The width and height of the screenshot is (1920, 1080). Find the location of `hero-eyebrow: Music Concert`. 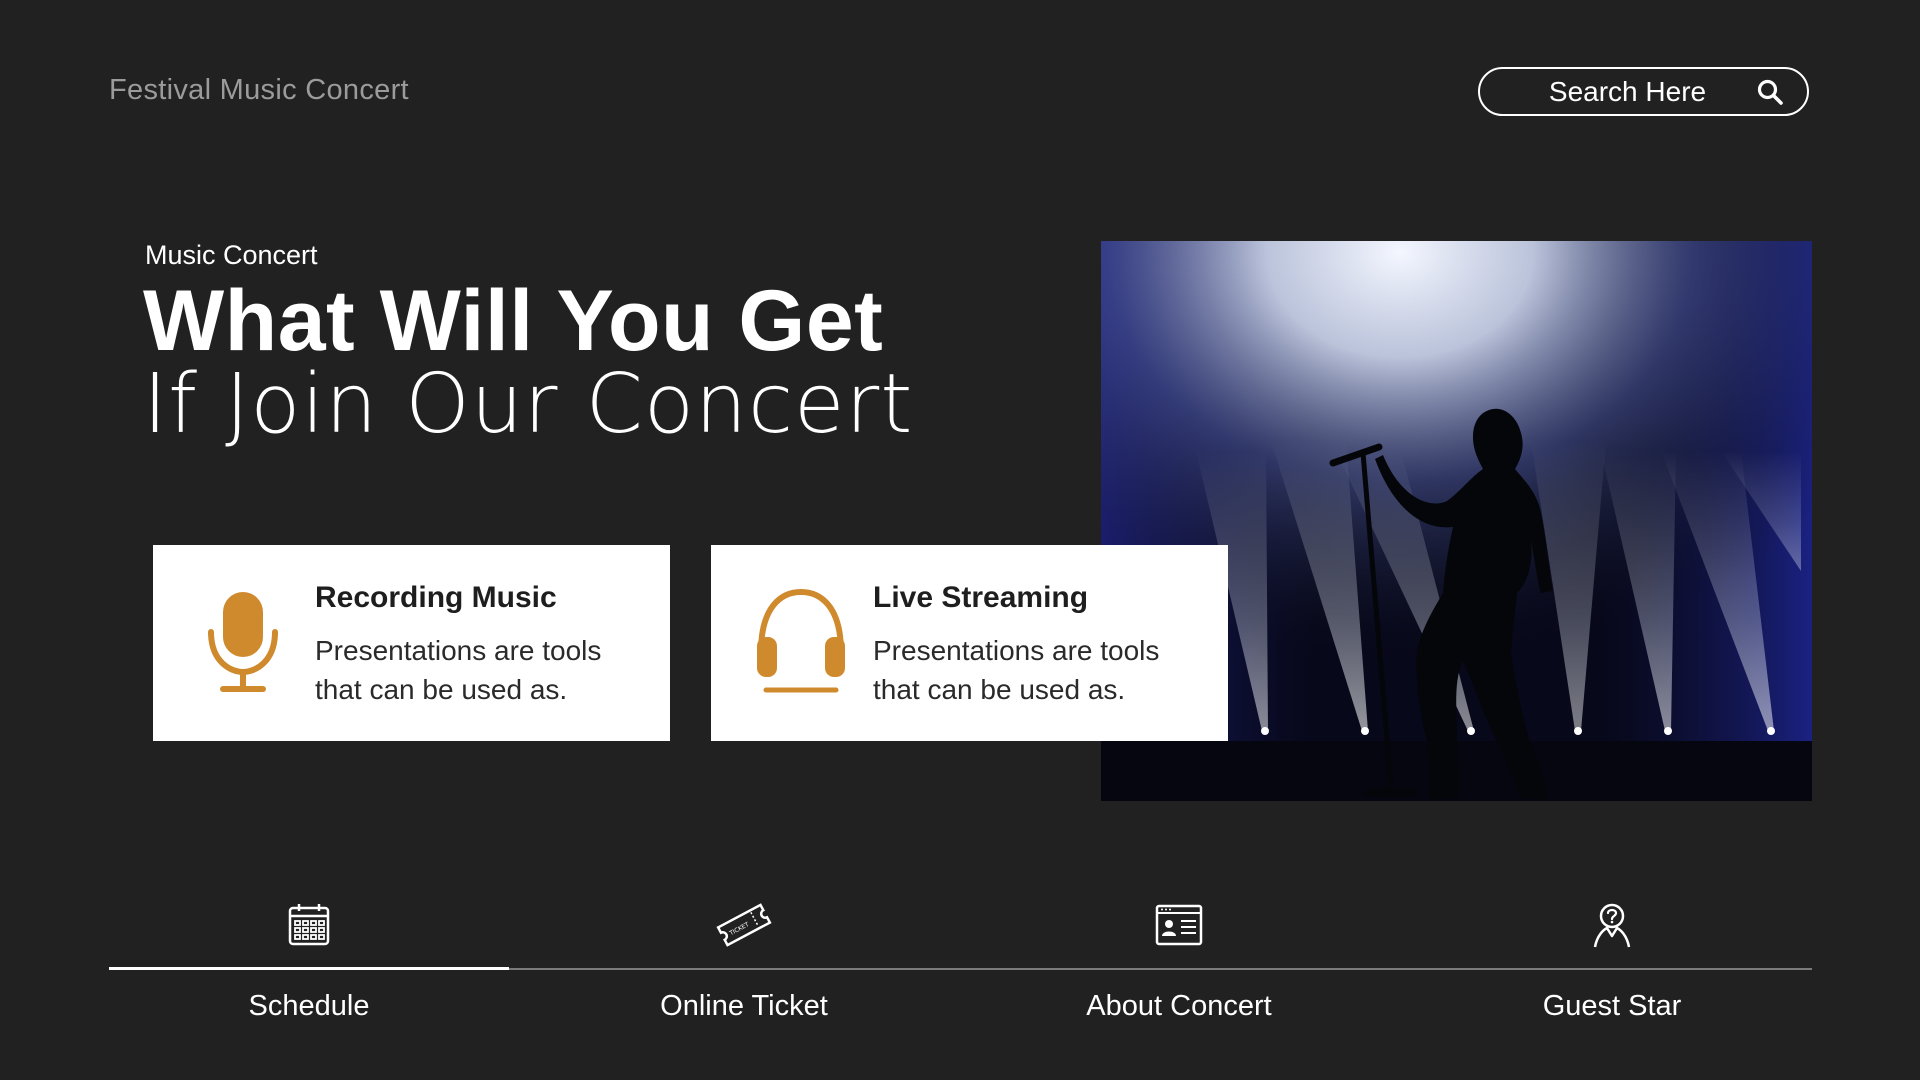

hero-eyebrow: Music Concert is located at coordinates (231, 255).